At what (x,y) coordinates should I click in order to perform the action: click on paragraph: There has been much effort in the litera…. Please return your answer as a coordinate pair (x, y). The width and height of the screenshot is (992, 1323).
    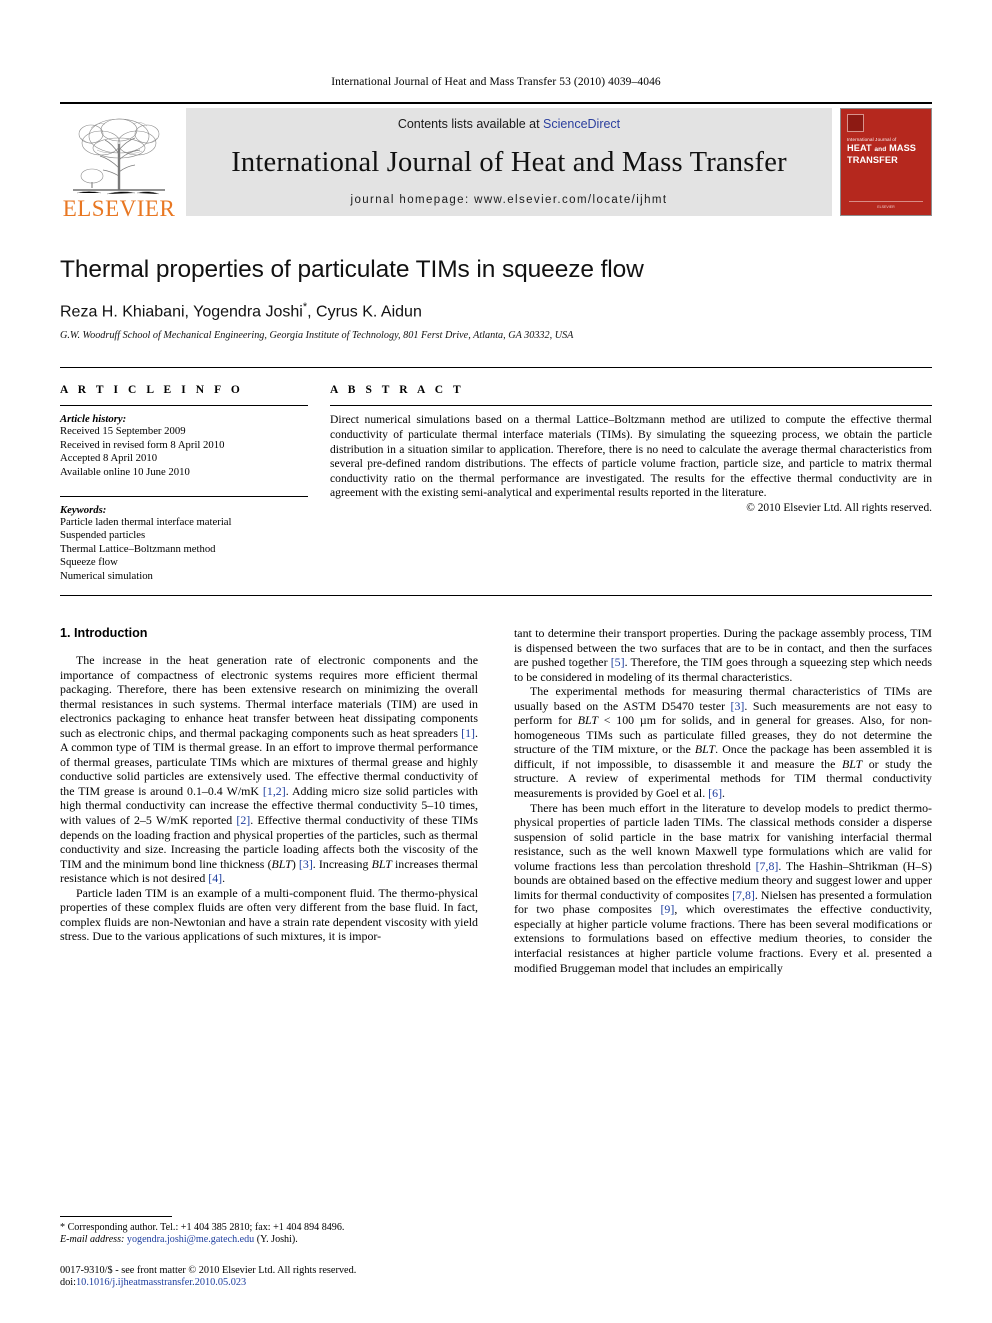
    Looking at the image, I should click on (723, 887).